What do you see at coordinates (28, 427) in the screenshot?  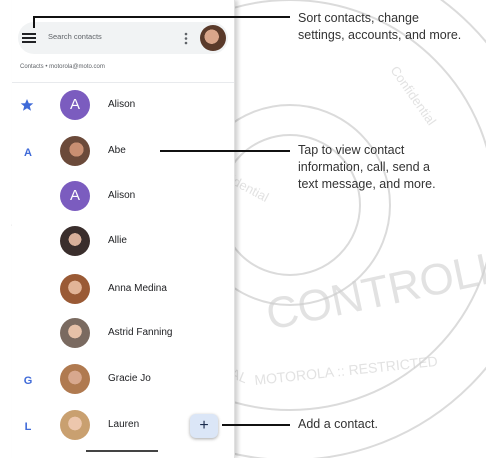 I see `section-letter: L` at bounding box center [28, 427].